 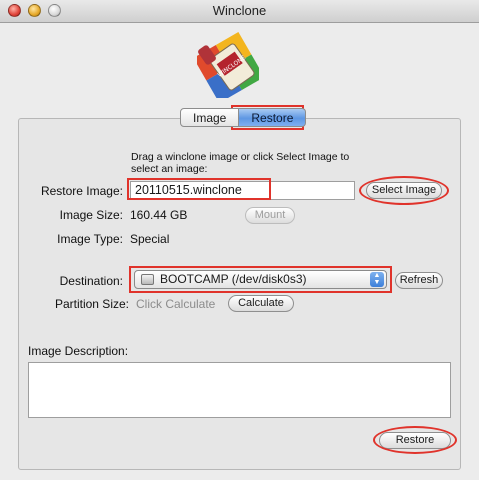 I want to click on refresh-button: Refresh, so click(x=419, y=280).